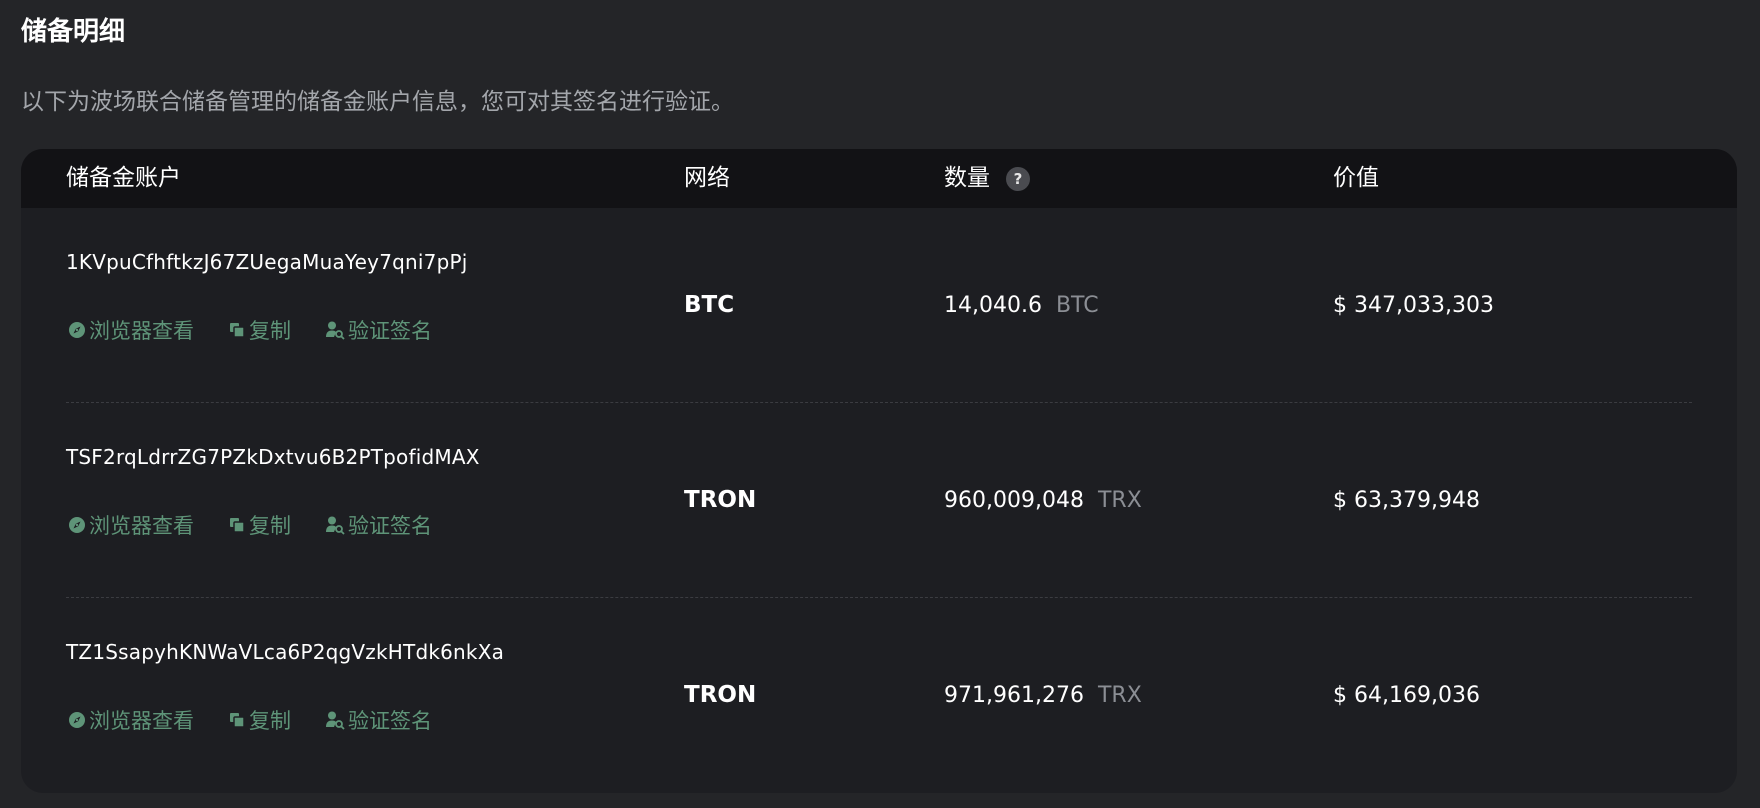 This screenshot has height=808, width=1760. Describe the element at coordinates (1406, 500) in the screenshot. I see `value-cell: $ 63,379,948` at that location.